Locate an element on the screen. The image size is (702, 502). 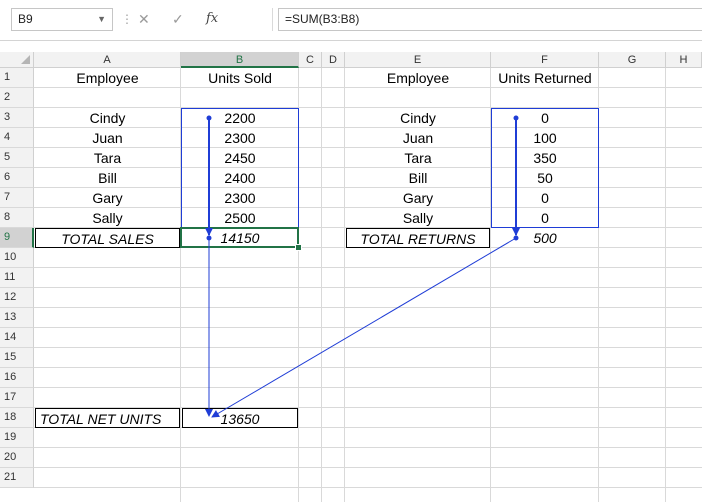
cell-a7: Gary is located at coordinates (107, 198).